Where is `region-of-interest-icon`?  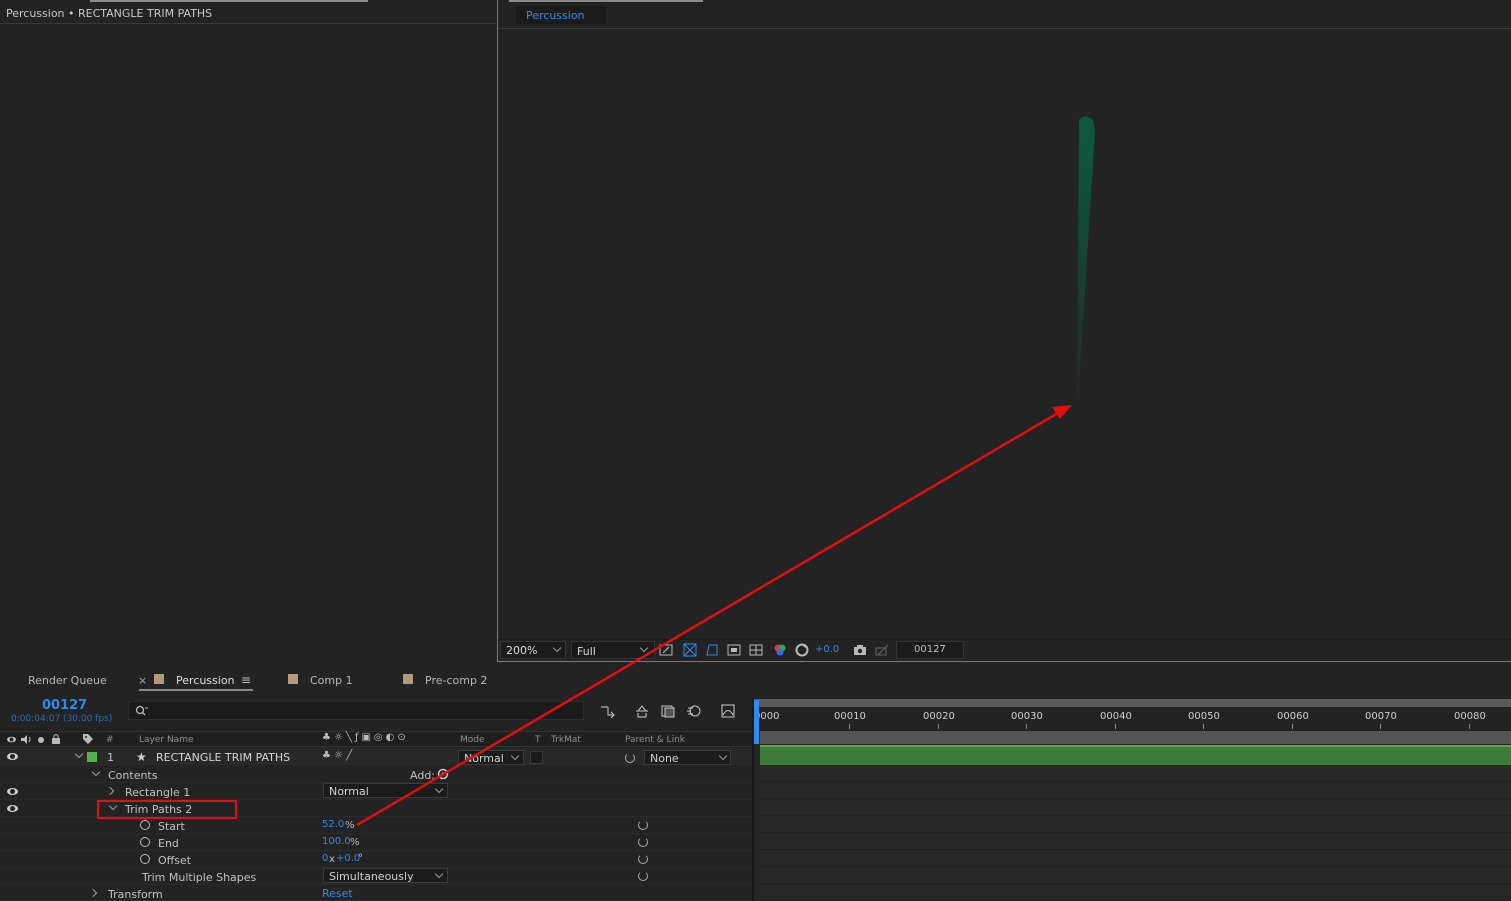 region-of-interest-icon is located at coordinates (734, 650).